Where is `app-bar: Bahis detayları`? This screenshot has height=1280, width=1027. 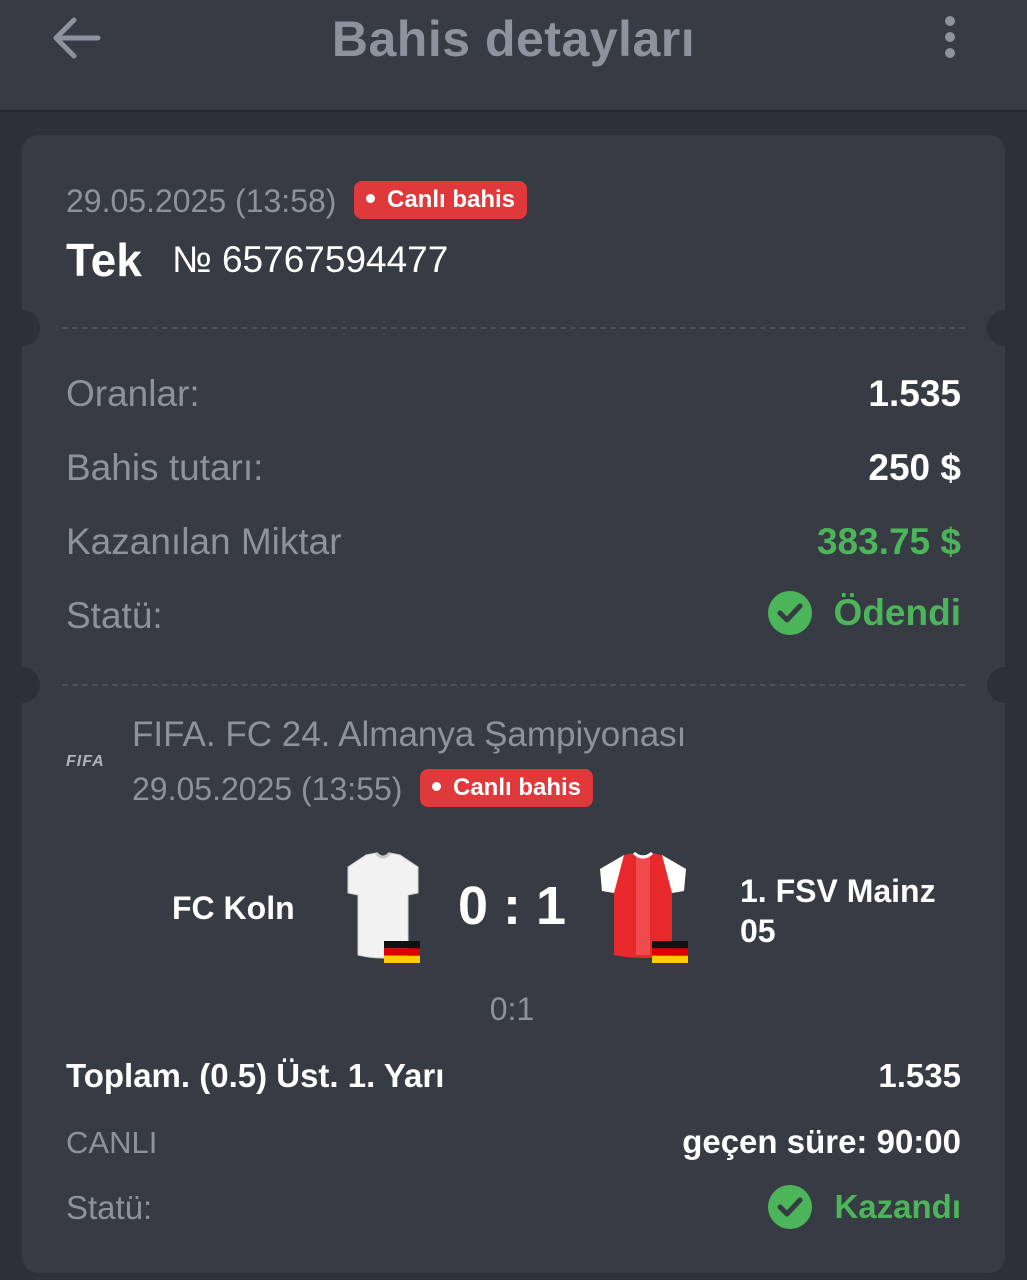
app-bar: Bahis detayları is located at coordinates (513, 56).